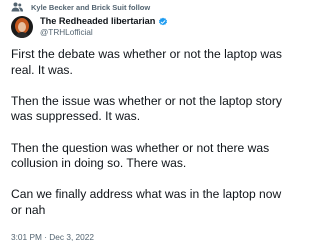  I want to click on verified-badge-icon, so click(163, 22).